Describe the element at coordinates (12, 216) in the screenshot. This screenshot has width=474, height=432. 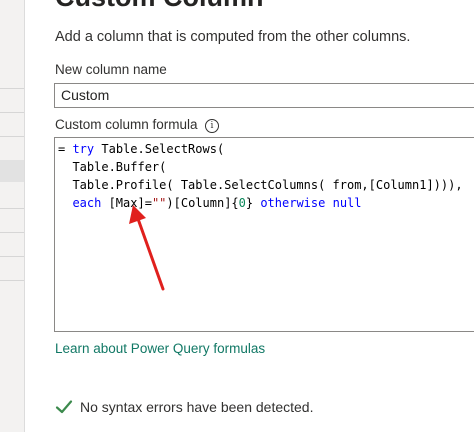
I see `background-app-strip` at that location.